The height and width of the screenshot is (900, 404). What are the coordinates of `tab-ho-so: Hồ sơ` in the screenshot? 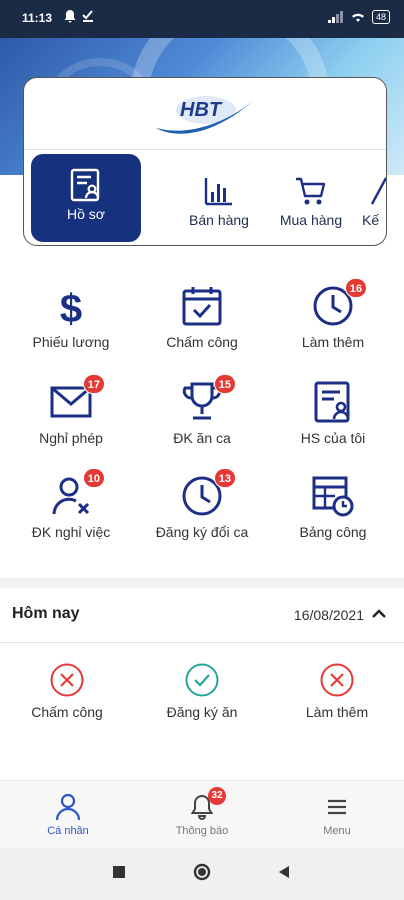 It's located at (86, 198).